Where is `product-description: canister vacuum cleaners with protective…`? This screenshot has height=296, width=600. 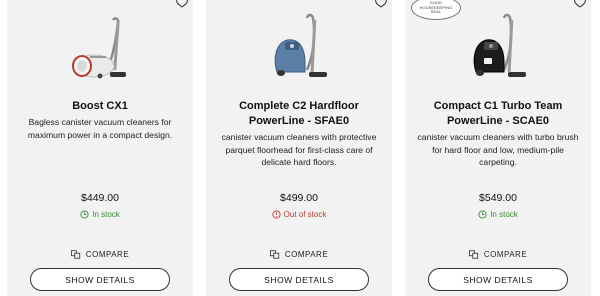 product-description: canister vacuum cleaners with protective… is located at coordinates (299, 149).